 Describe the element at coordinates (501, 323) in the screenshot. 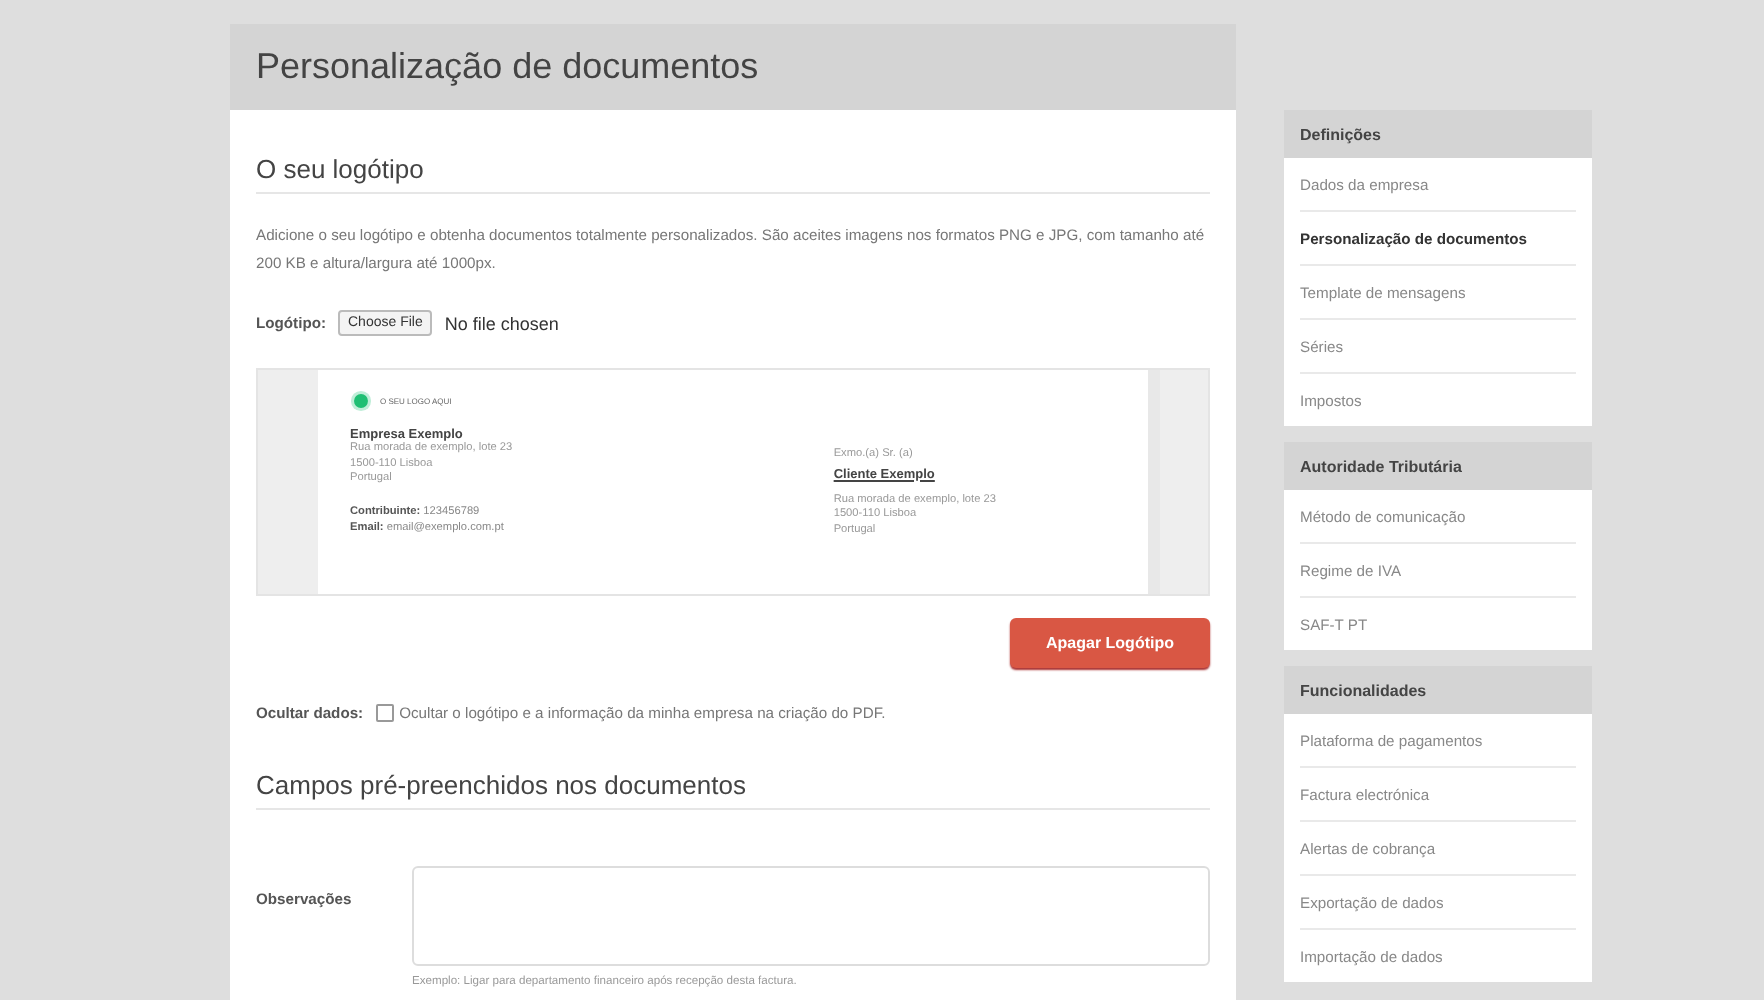

I see `file-status: No file chosen` at that location.